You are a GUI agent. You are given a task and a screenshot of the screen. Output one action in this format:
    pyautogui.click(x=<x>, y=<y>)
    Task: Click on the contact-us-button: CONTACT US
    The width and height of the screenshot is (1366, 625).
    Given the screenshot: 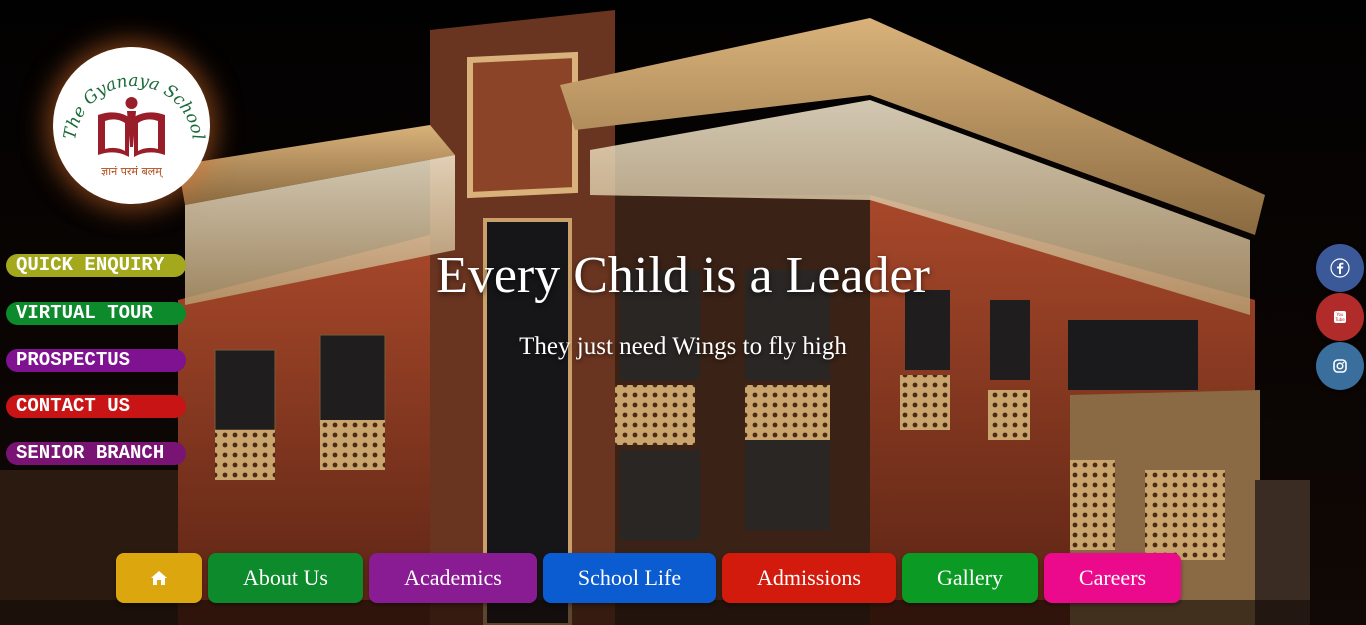 What is the action you would take?
    pyautogui.click(x=96, y=406)
    